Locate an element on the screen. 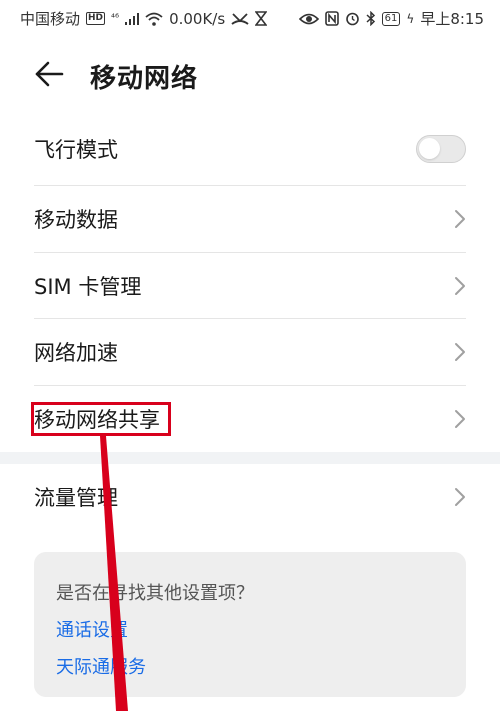 The width and height of the screenshot is (500, 711). charging-icon: ϟ is located at coordinates (410, 18).